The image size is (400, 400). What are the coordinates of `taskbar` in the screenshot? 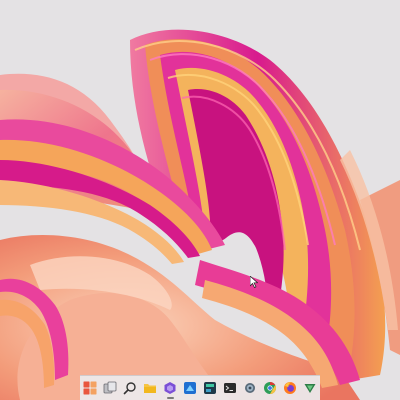 It's located at (200, 387).